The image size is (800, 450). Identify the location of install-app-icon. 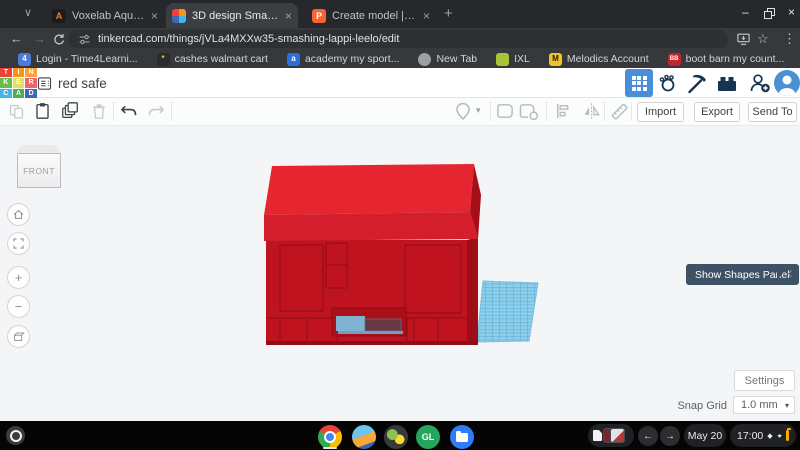
(743, 39).